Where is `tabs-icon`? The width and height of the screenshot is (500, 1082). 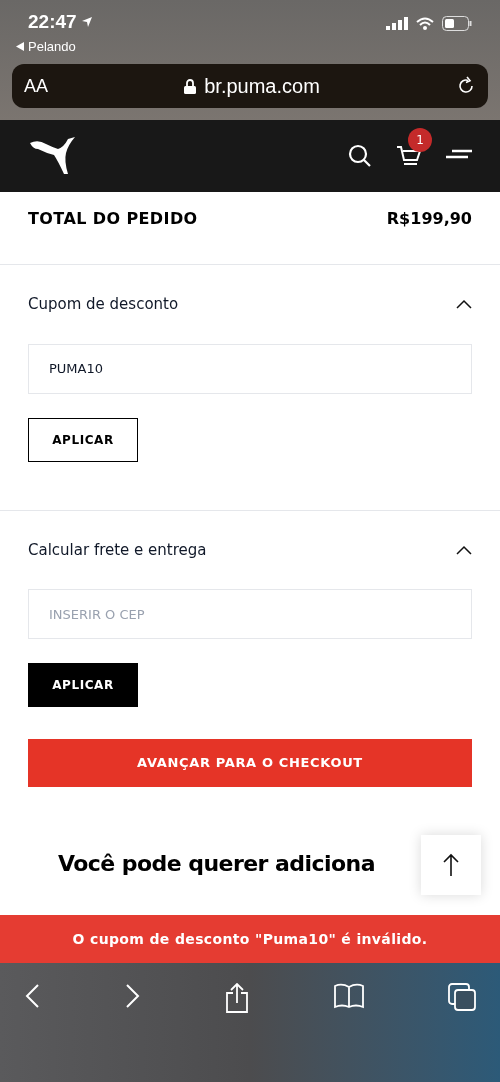
tabs-icon is located at coordinates (462, 997).